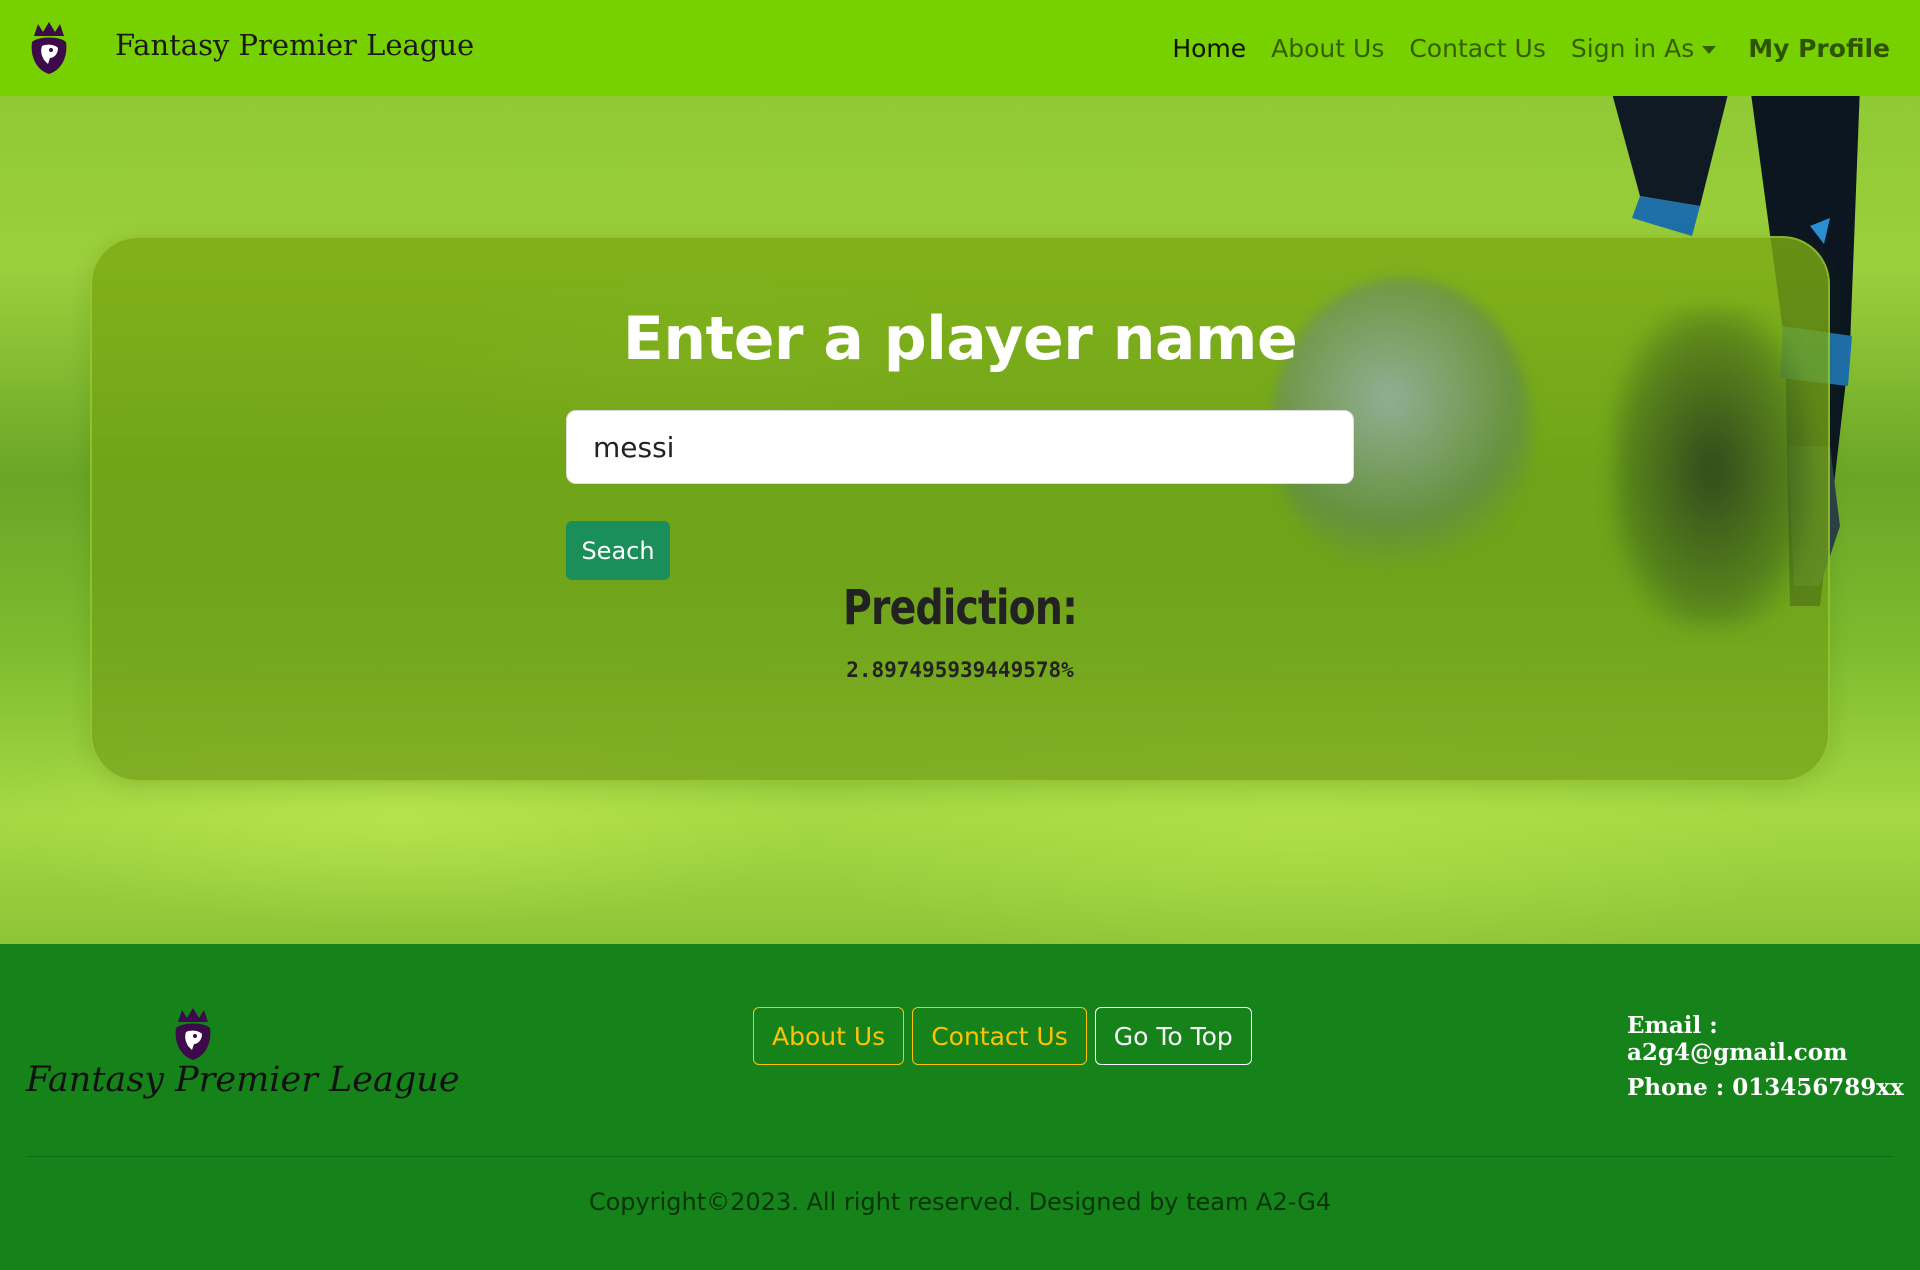 The height and width of the screenshot is (1270, 1920). What do you see at coordinates (1477, 48) in the screenshot?
I see `nav-contact: Contact Us` at bounding box center [1477, 48].